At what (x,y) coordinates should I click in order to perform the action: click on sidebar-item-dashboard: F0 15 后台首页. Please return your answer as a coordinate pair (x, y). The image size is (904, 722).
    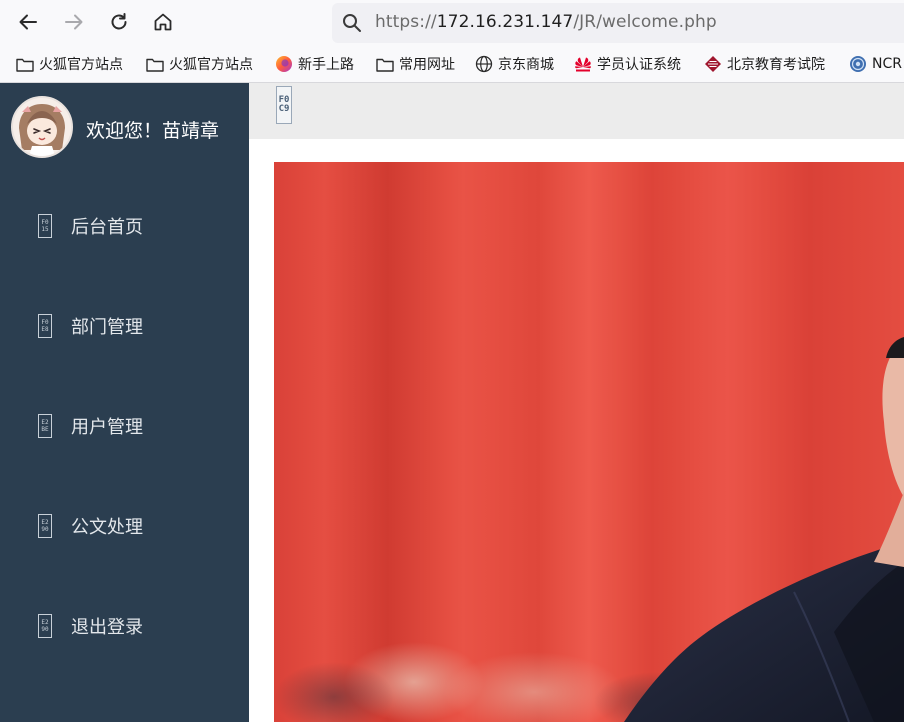
    Looking at the image, I should click on (124, 226).